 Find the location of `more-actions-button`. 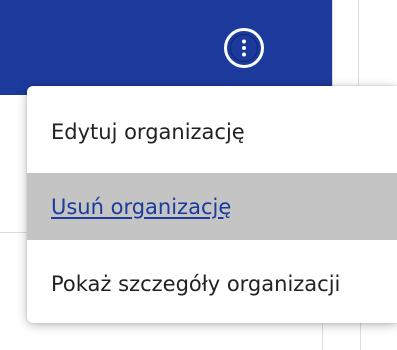

more-actions-button is located at coordinates (244, 48).